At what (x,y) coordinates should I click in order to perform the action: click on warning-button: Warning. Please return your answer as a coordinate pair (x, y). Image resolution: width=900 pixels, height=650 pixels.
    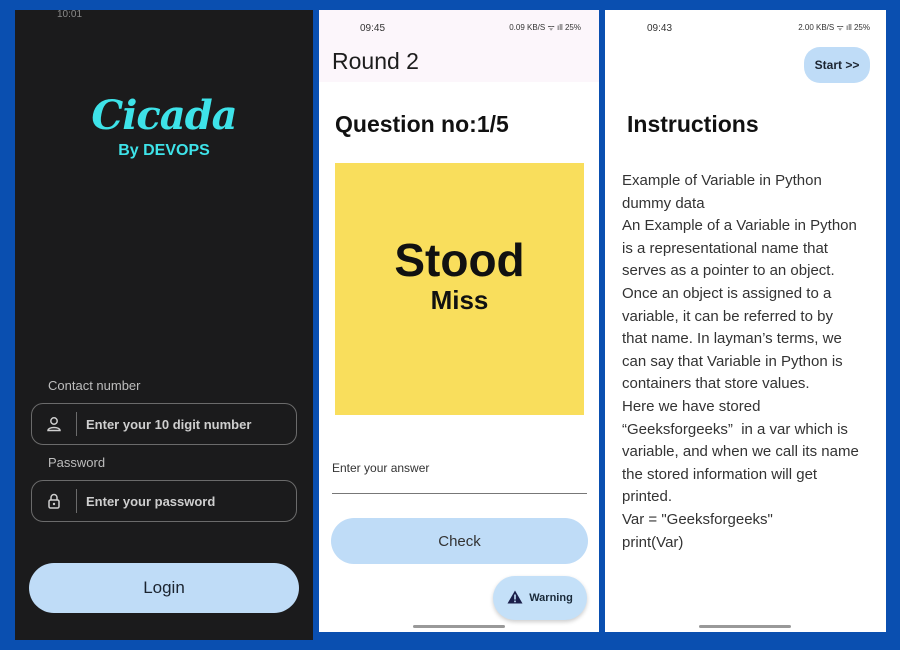
    Looking at the image, I should click on (540, 598).